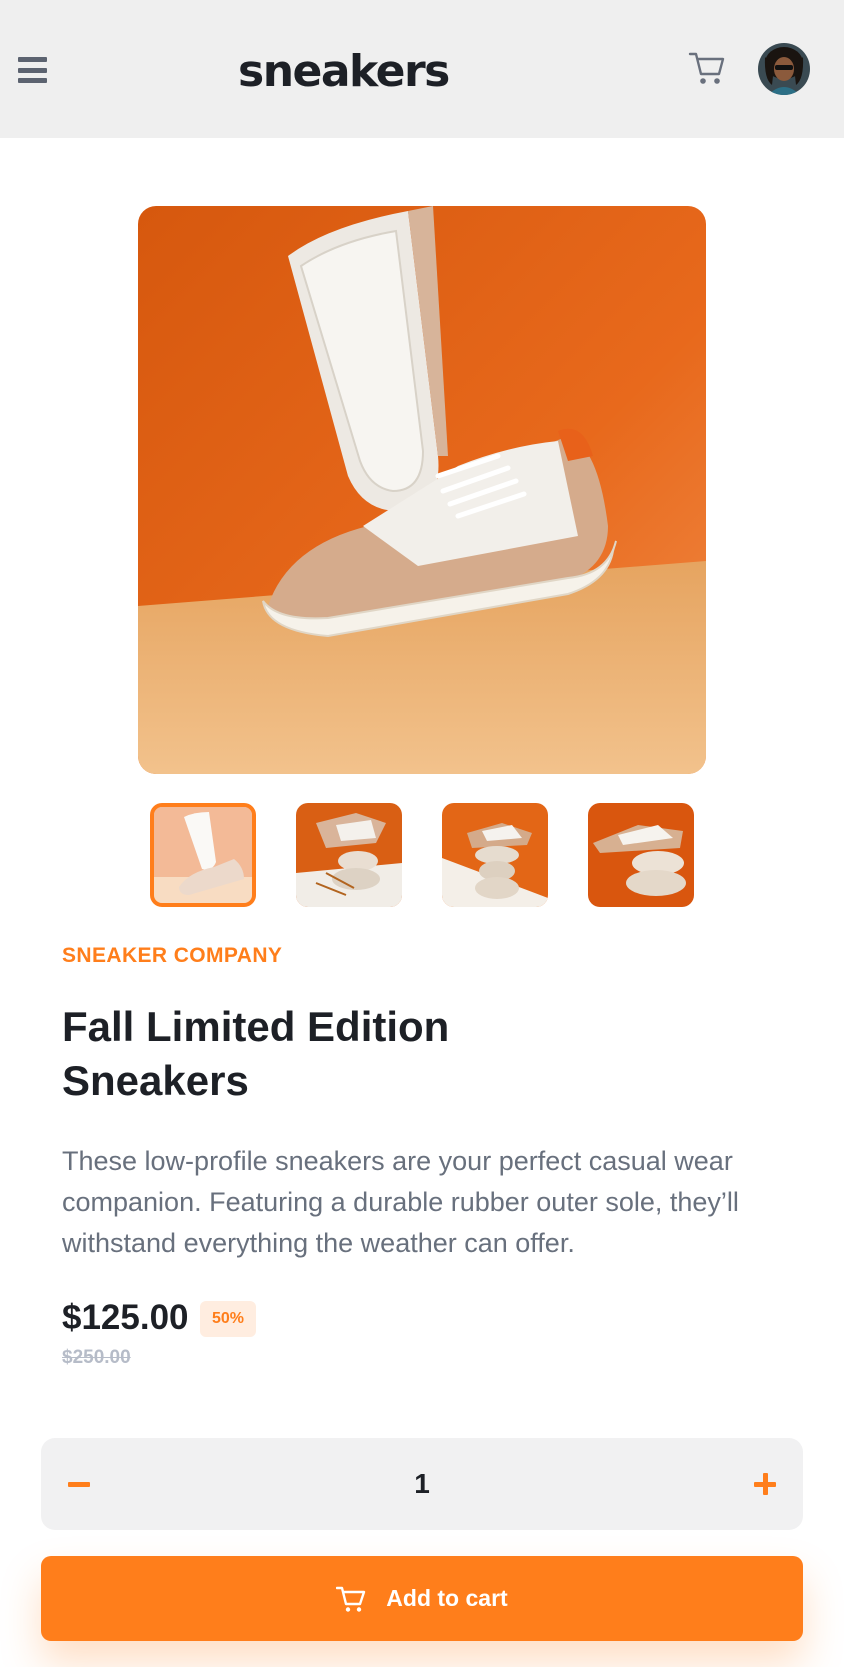 This screenshot has height=1667, width=844. Describe the element at coordinates (228, 1319) in the screenshot. I see `discount-badge: 50%` at that location.